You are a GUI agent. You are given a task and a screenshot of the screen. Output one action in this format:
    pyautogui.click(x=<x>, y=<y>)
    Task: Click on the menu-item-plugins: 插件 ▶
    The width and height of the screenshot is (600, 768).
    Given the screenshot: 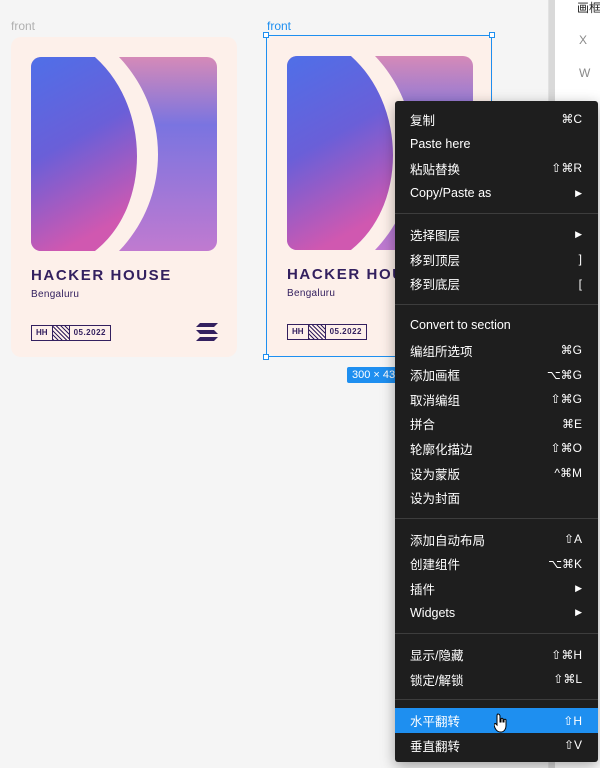 What is the action you would take?
    pyautogui.click(x=496, y=588)
    